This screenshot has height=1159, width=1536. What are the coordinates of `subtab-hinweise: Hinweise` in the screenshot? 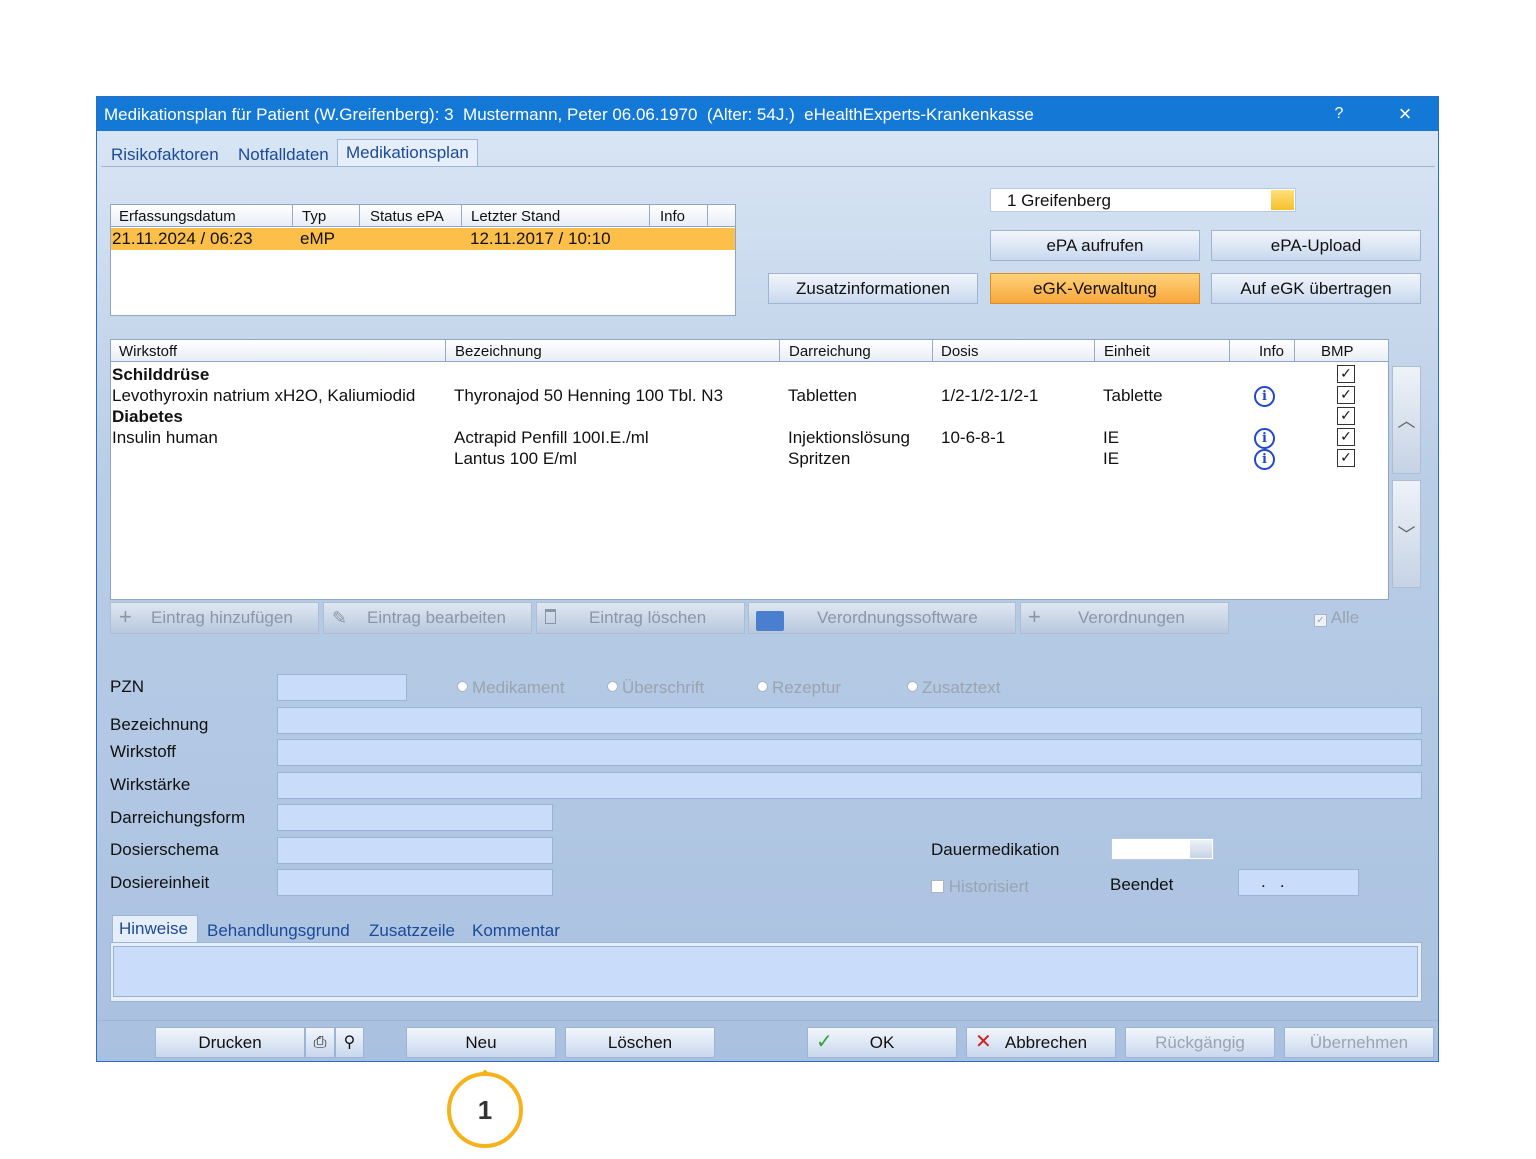 It's located at (153, 929).